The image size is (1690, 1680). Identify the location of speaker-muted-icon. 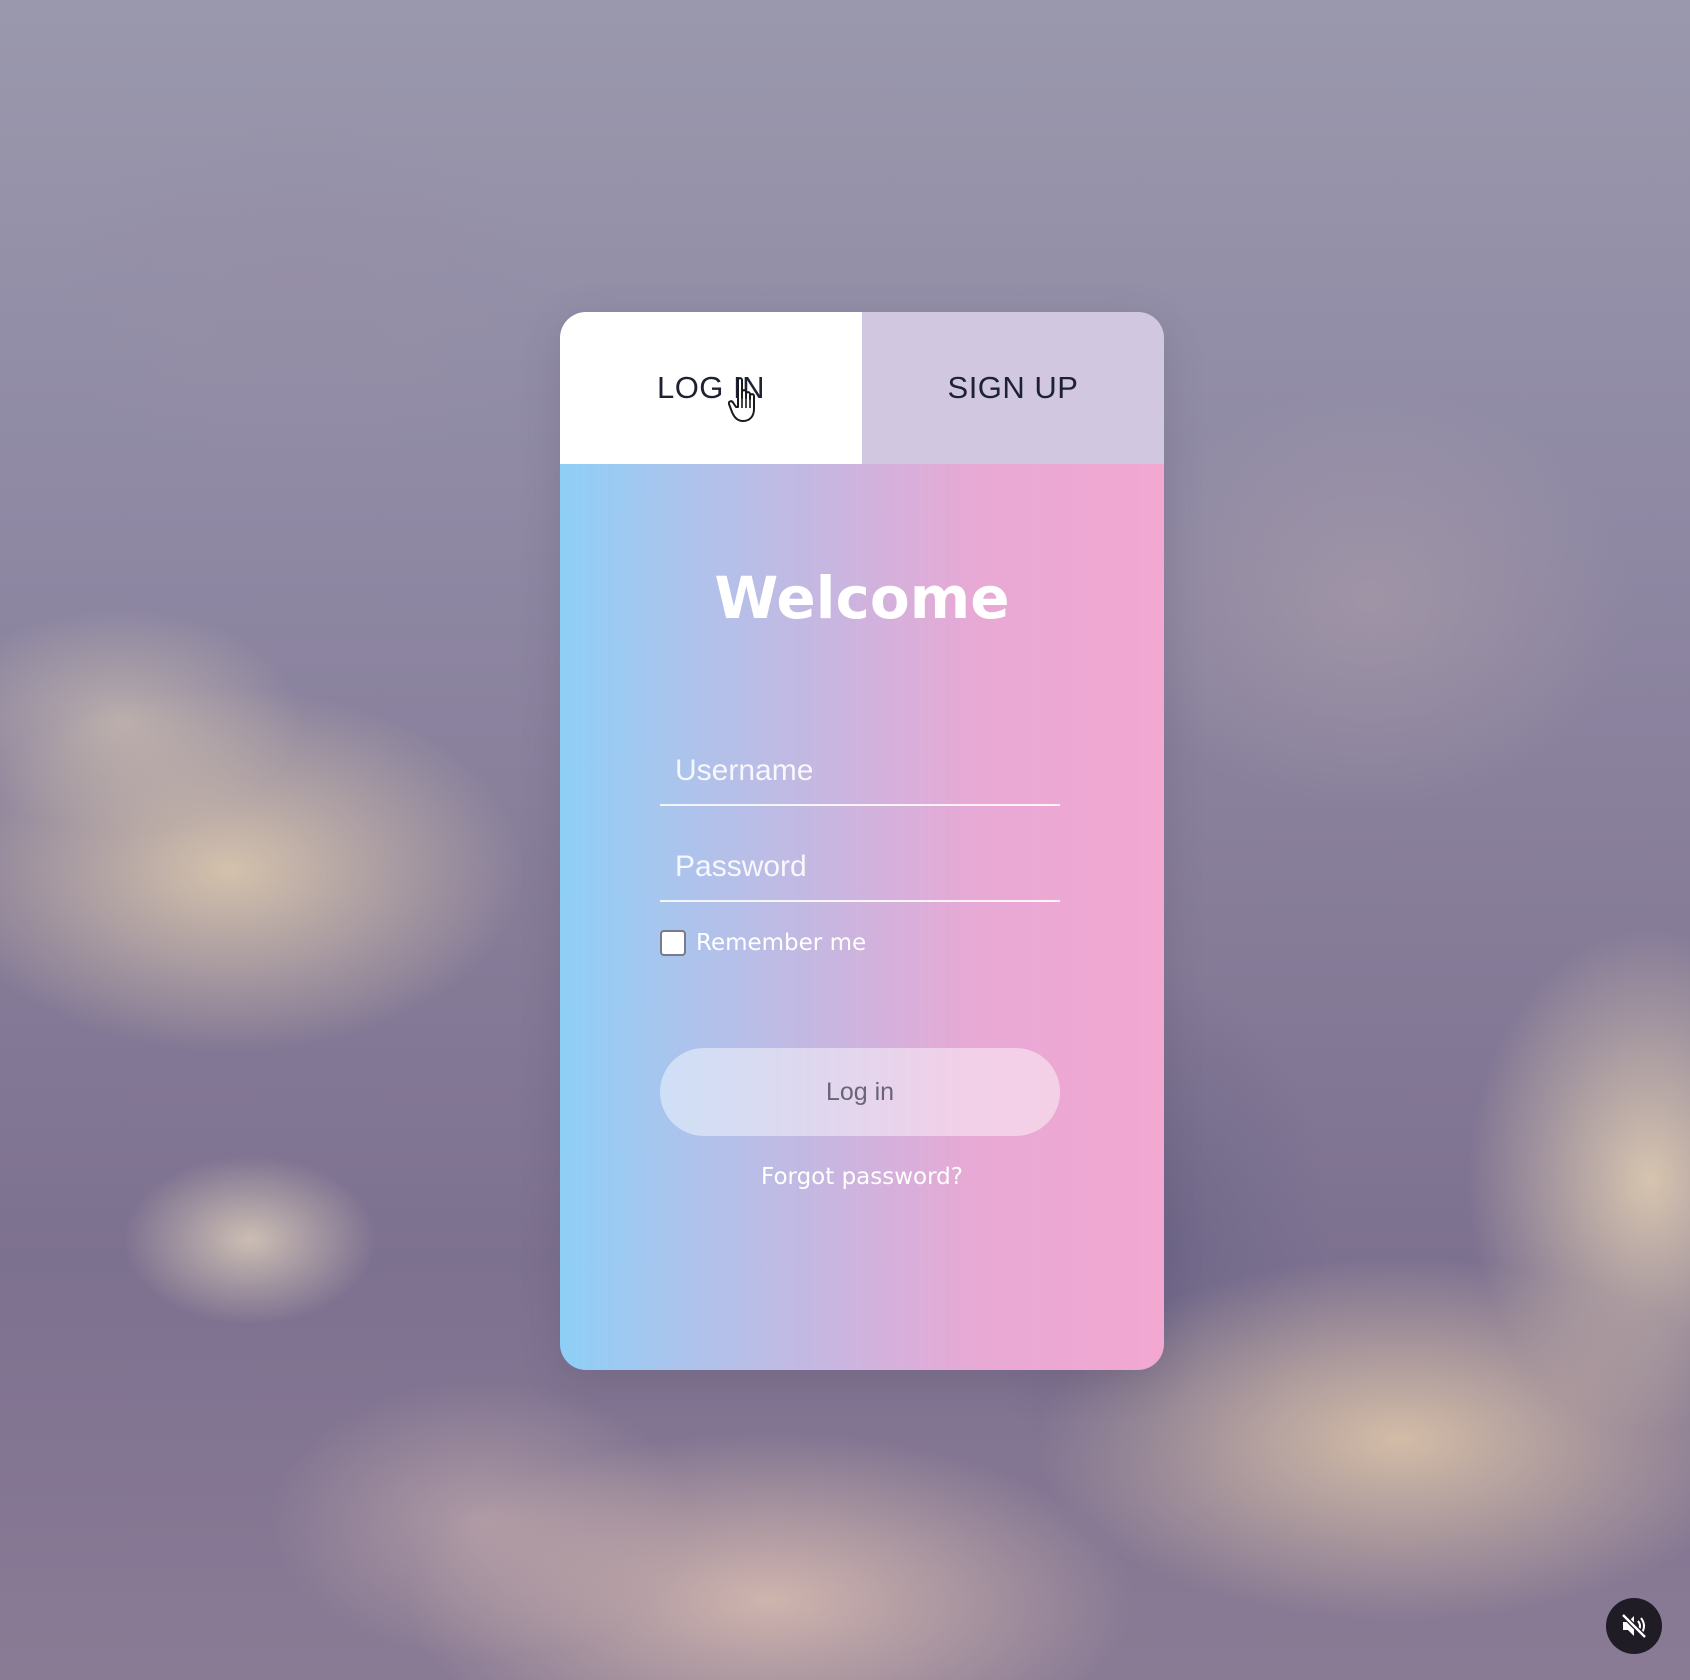
(1634, 1626).